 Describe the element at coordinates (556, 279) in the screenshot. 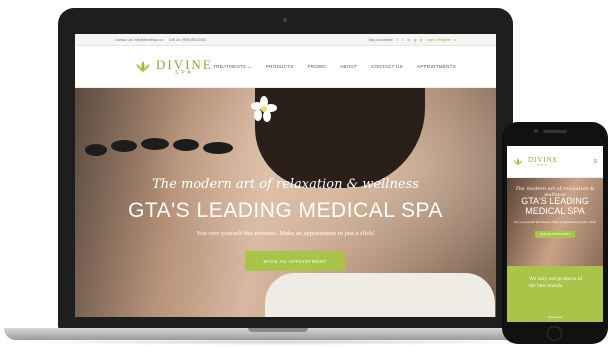

I see `brands-text-line1: We only use products of` at that location.